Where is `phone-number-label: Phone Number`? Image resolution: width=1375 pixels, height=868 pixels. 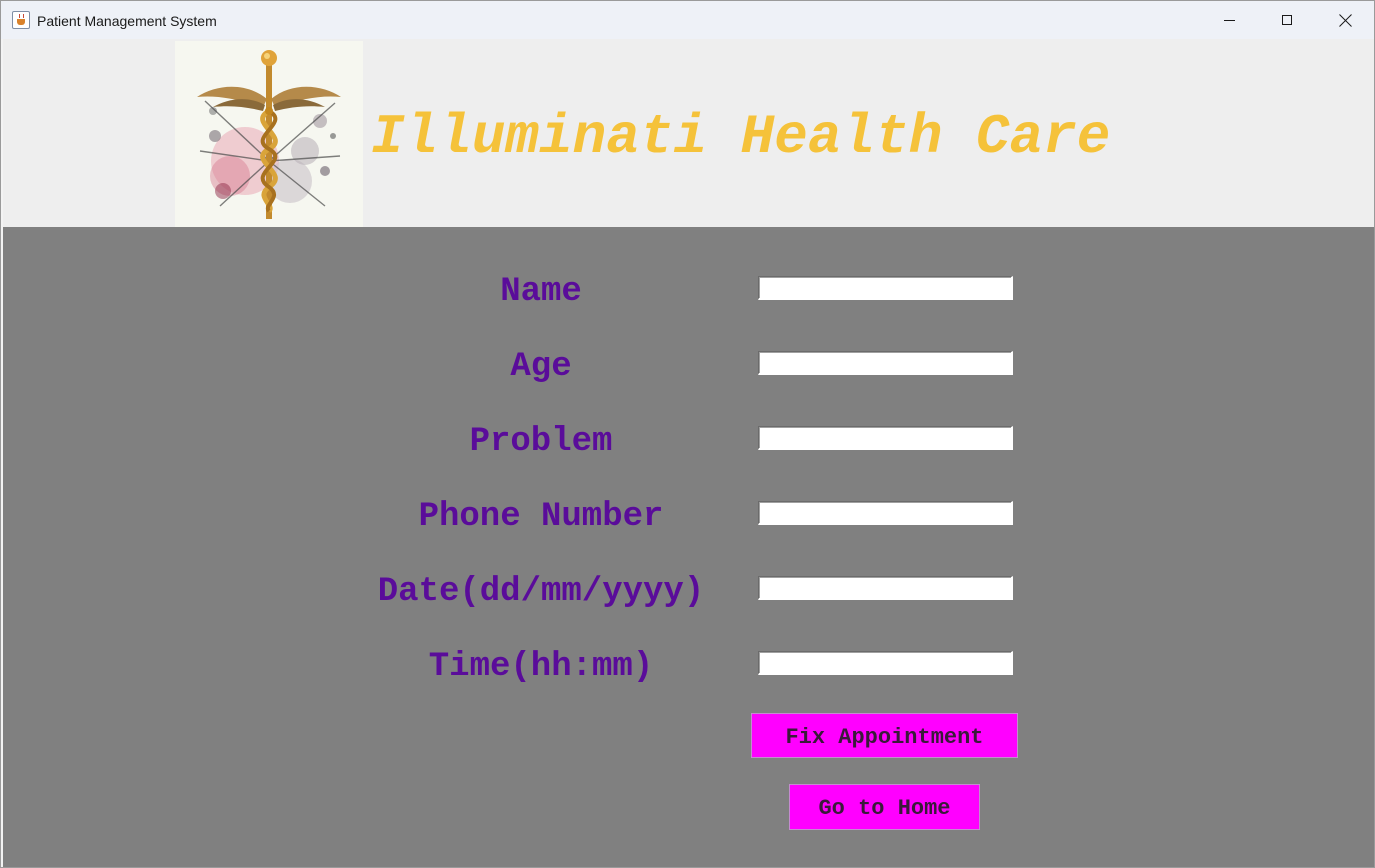
phone-number-label: Phone Number is located at coordinates (541, 517).